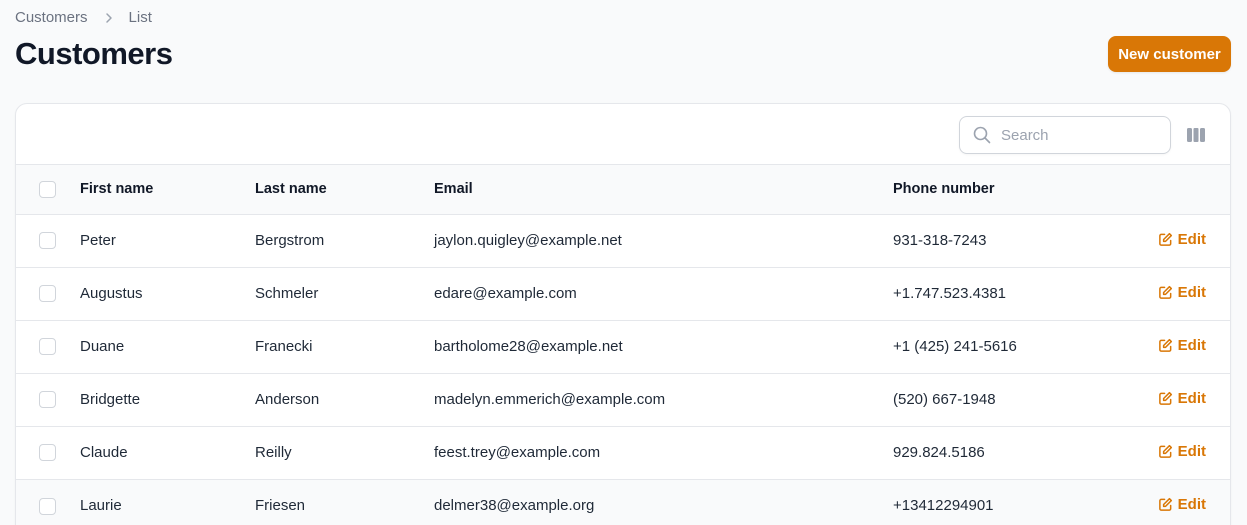  I want to click on cell-phone: (520) 667-1948, so click(944, 399).